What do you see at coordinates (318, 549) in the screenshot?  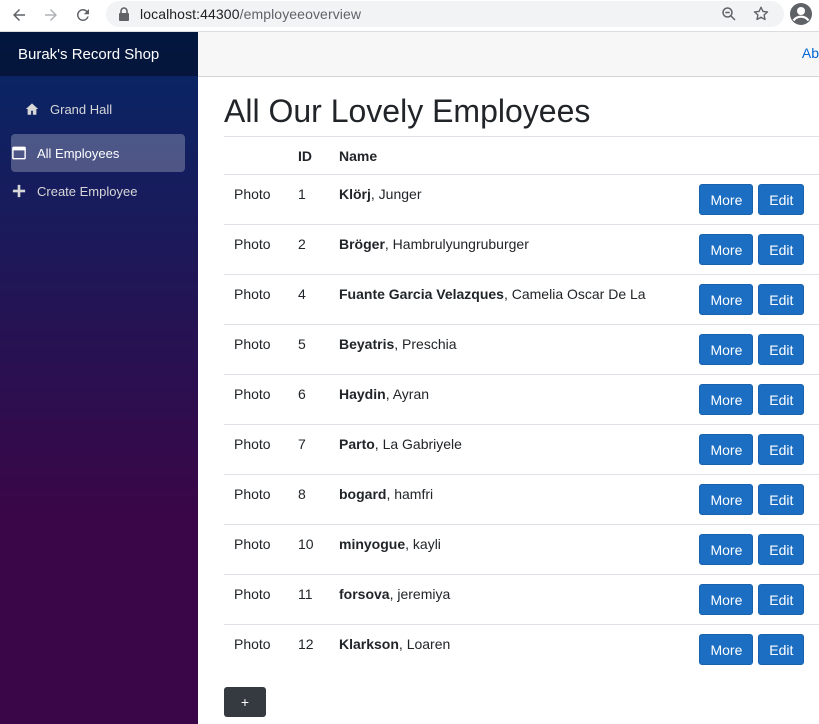 I see `id-cell: 10` at bounding box center [318, 549].